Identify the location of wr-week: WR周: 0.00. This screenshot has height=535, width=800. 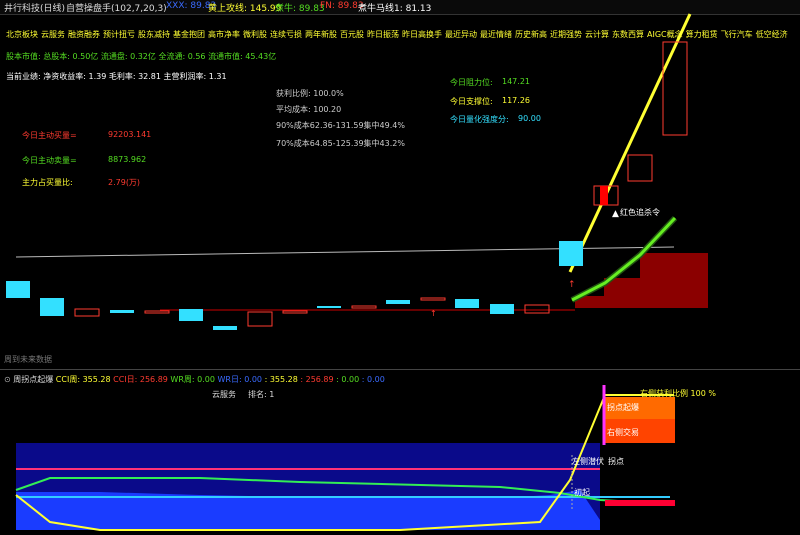
(192, 379).